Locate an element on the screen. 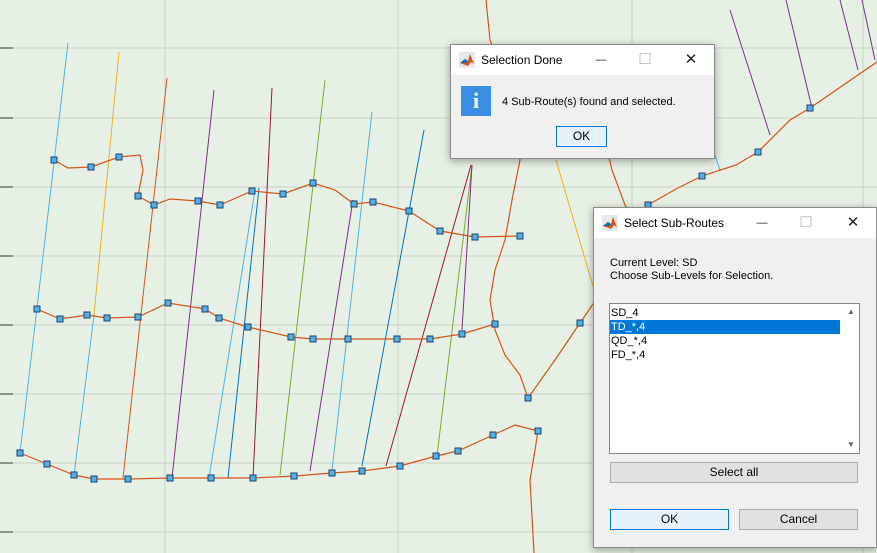  scroll-down-icon: ▼ is located at coordinates (851, 445).